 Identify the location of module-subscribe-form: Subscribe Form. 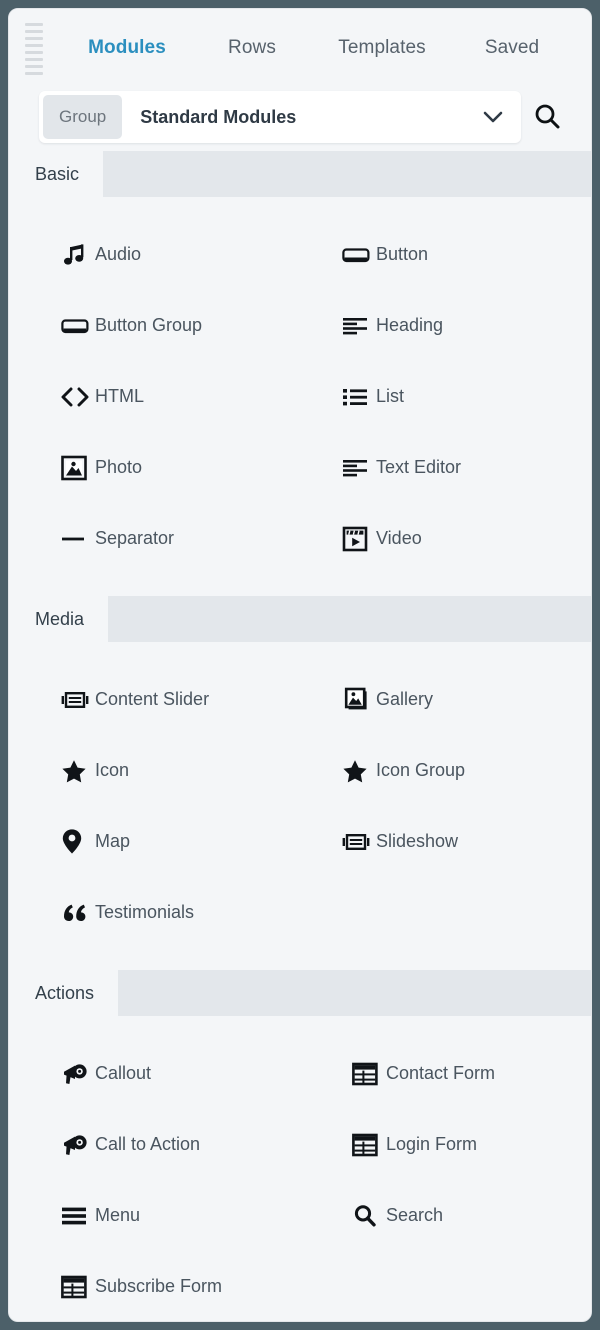
(154, 1286).